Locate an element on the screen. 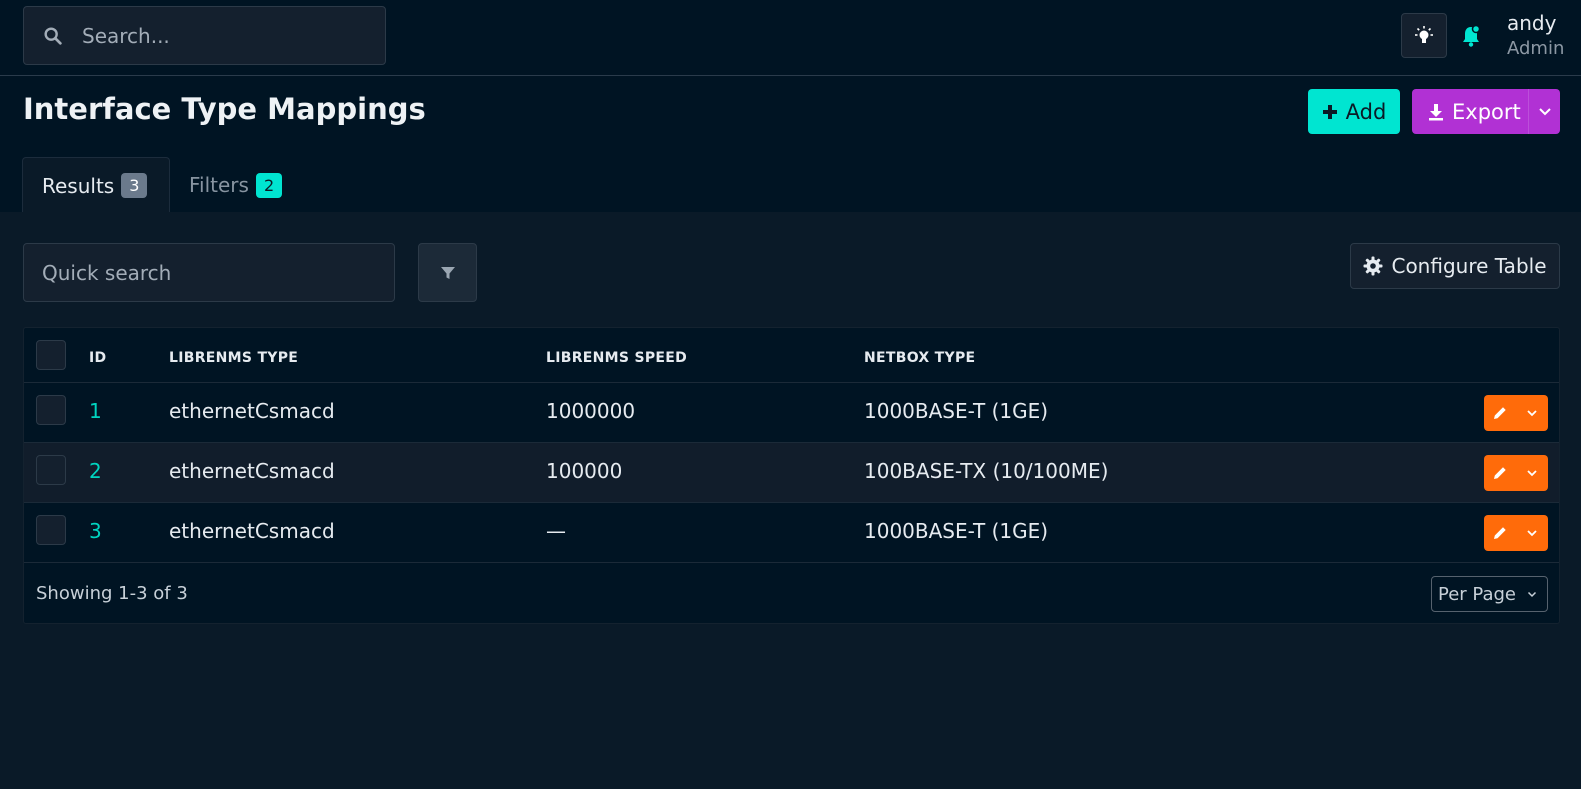  filter-icon is located at coordinates (447, 272).